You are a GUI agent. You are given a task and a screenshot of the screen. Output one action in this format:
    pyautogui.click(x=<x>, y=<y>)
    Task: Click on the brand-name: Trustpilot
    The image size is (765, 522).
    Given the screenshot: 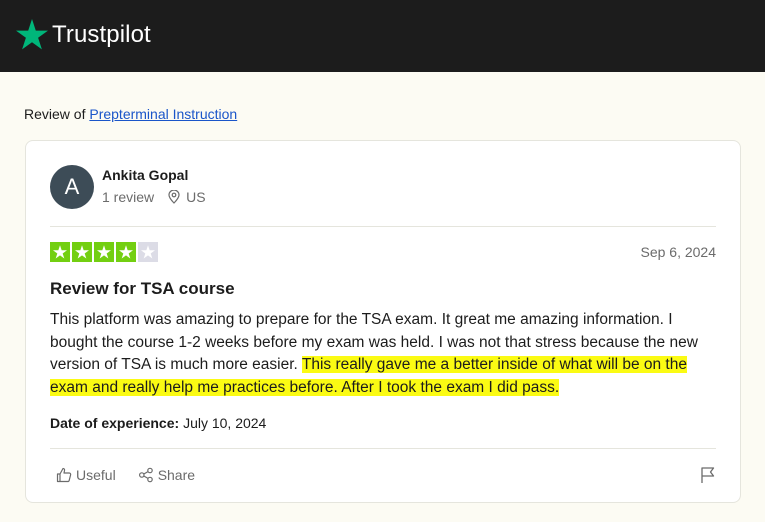 What is the action you would take?
    pyautogui.click(x=101, y=34)
    